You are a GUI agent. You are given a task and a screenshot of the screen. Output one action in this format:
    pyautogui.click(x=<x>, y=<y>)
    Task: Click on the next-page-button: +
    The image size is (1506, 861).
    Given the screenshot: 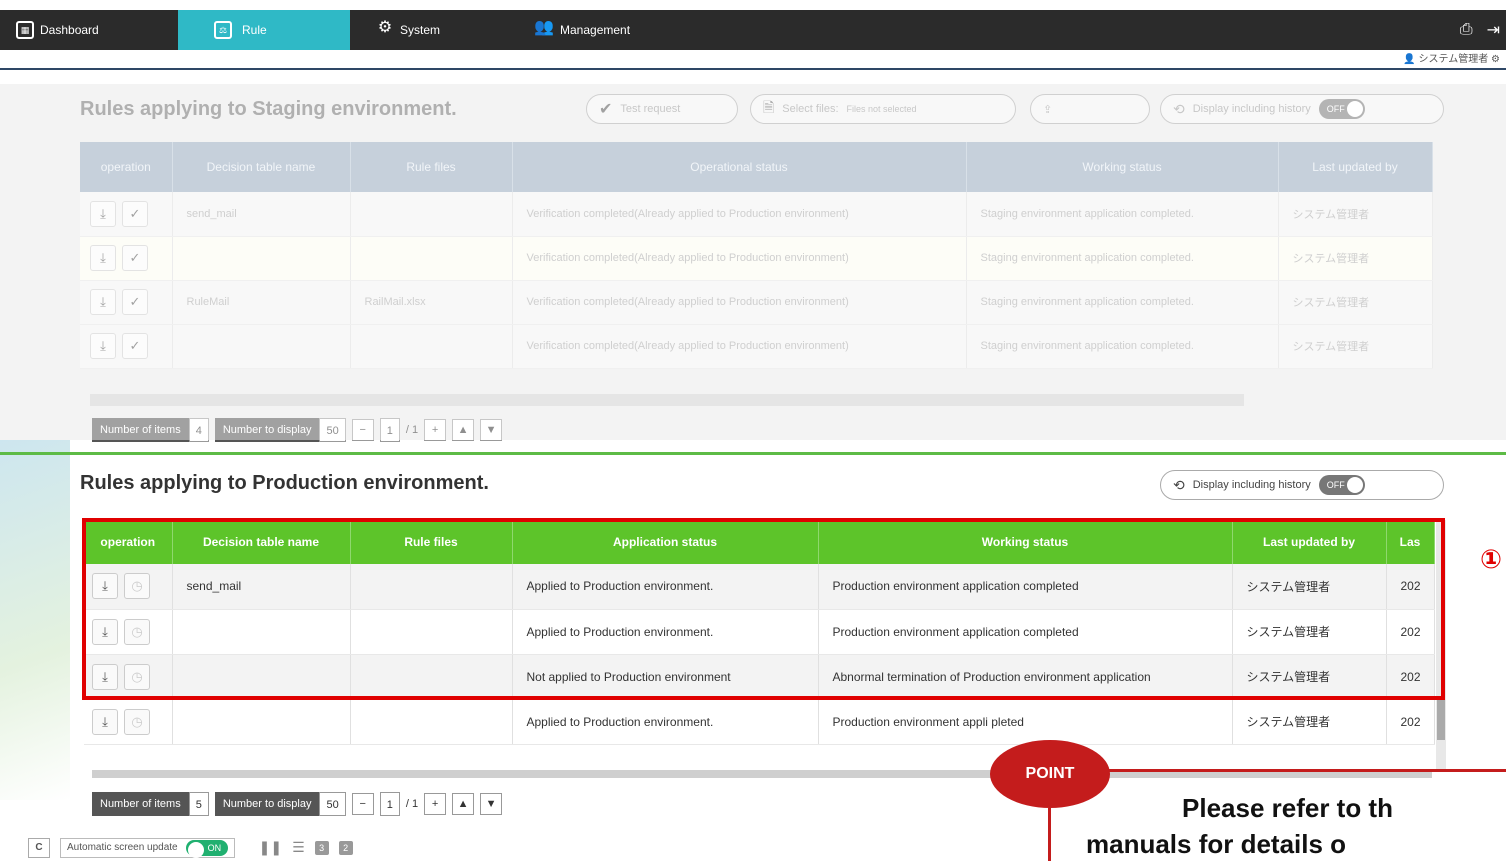 What is the action you would take?
    pyautogui.click(x=435, y=804)
    